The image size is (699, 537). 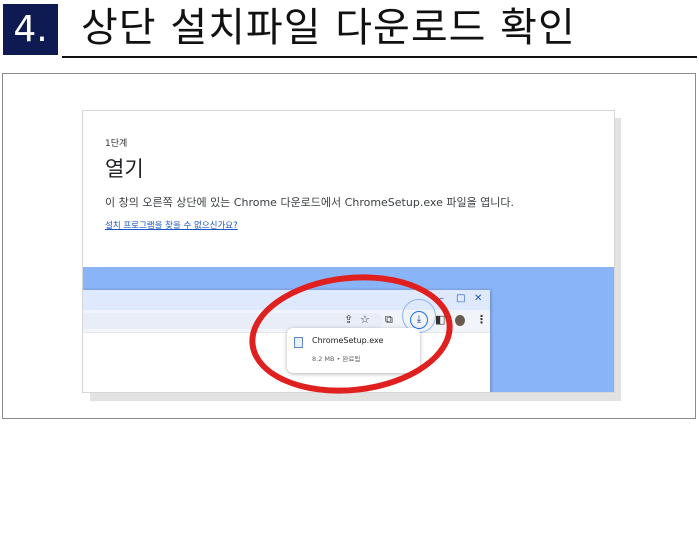 I want to click on close-icon: ✕, so click(x=478, y=299).